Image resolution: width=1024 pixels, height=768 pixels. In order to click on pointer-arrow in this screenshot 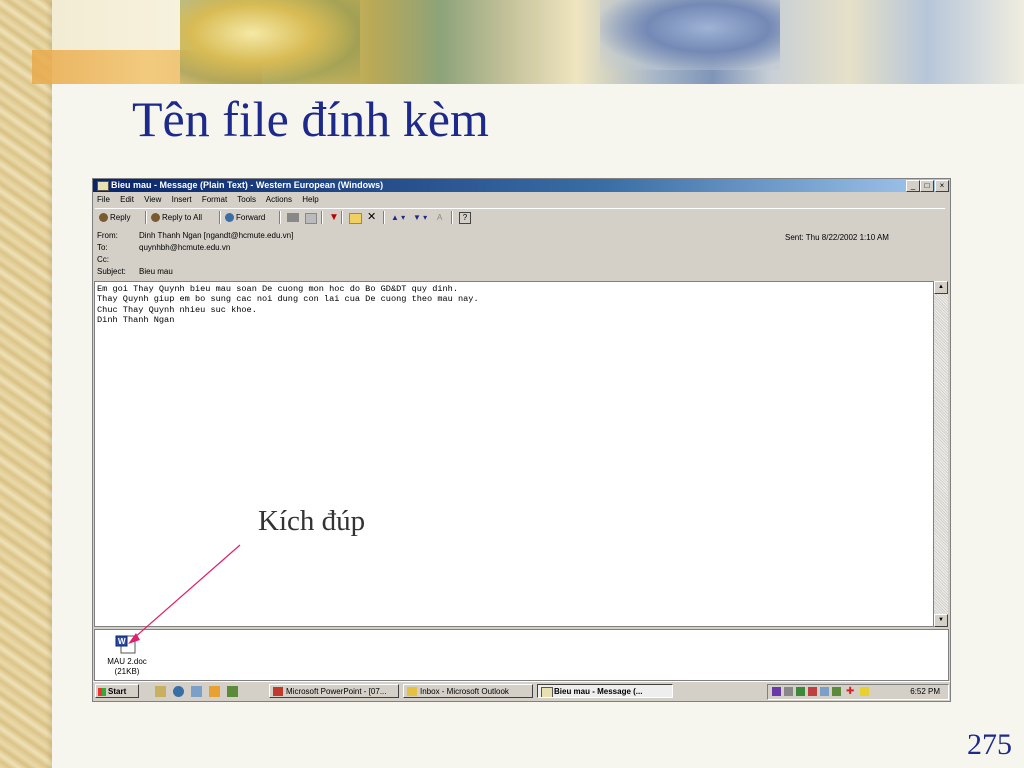, I will do `click(184, 594)`.